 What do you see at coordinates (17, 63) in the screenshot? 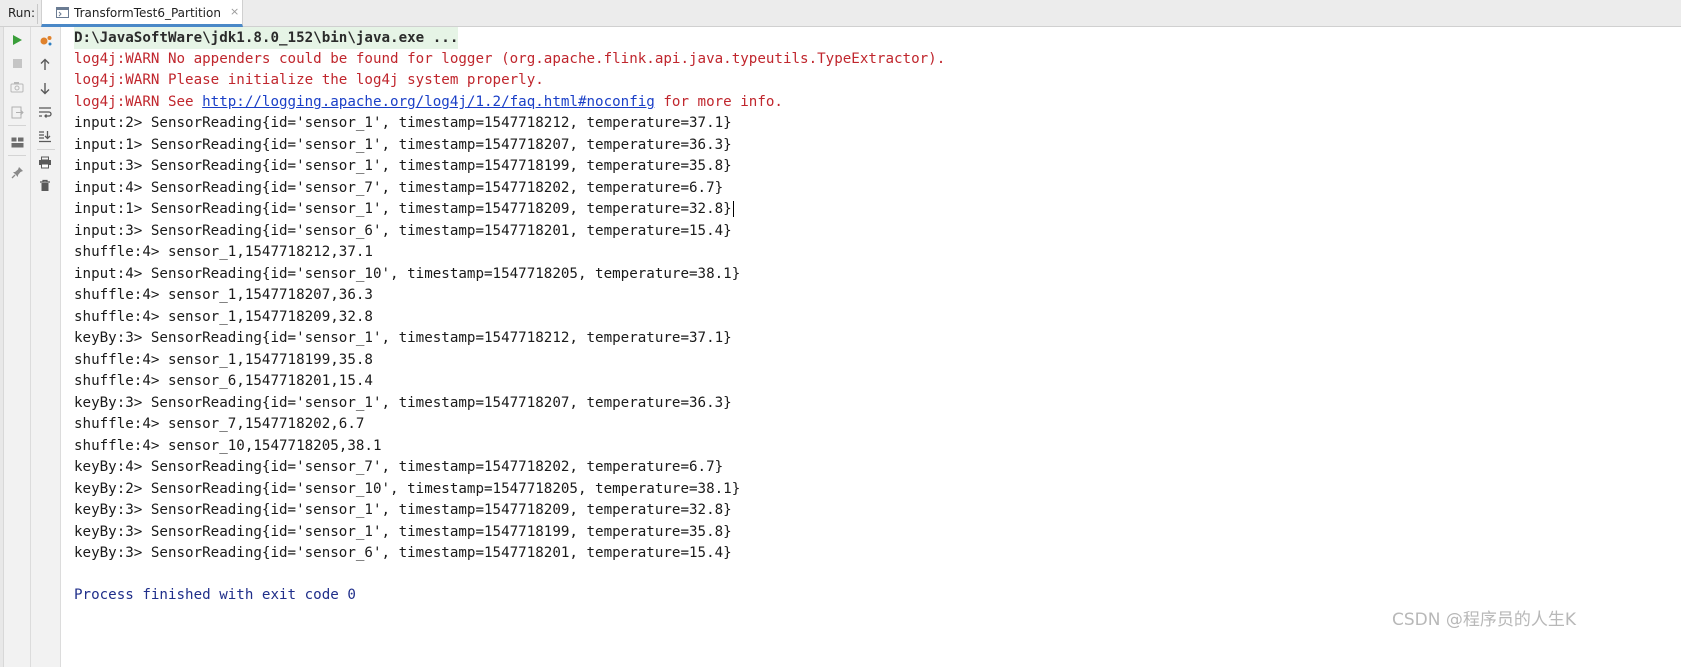
I see `stop-icon` at bounding box center [17, 63].